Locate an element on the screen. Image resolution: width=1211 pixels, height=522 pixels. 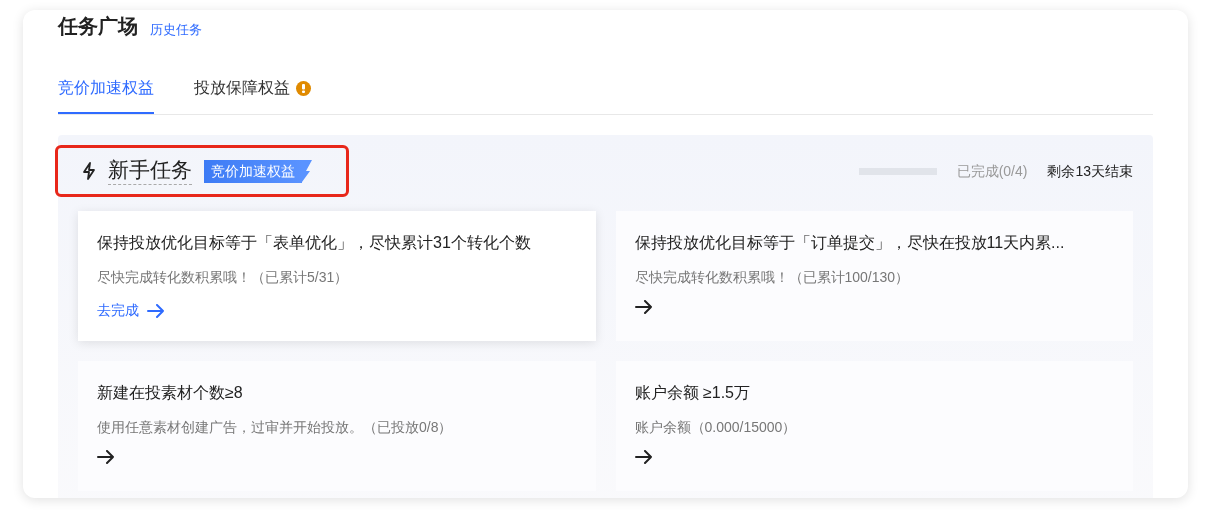
lightning-icon is located at coordinates (89, 171).